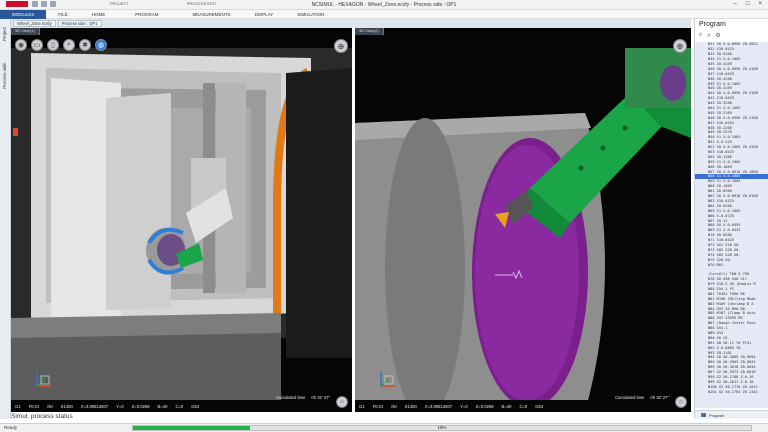  What do you see at coordinates (25, 31) in the screenshot?
I see `viewport-title: 3D View(1)` at bounding box center [25, 31].